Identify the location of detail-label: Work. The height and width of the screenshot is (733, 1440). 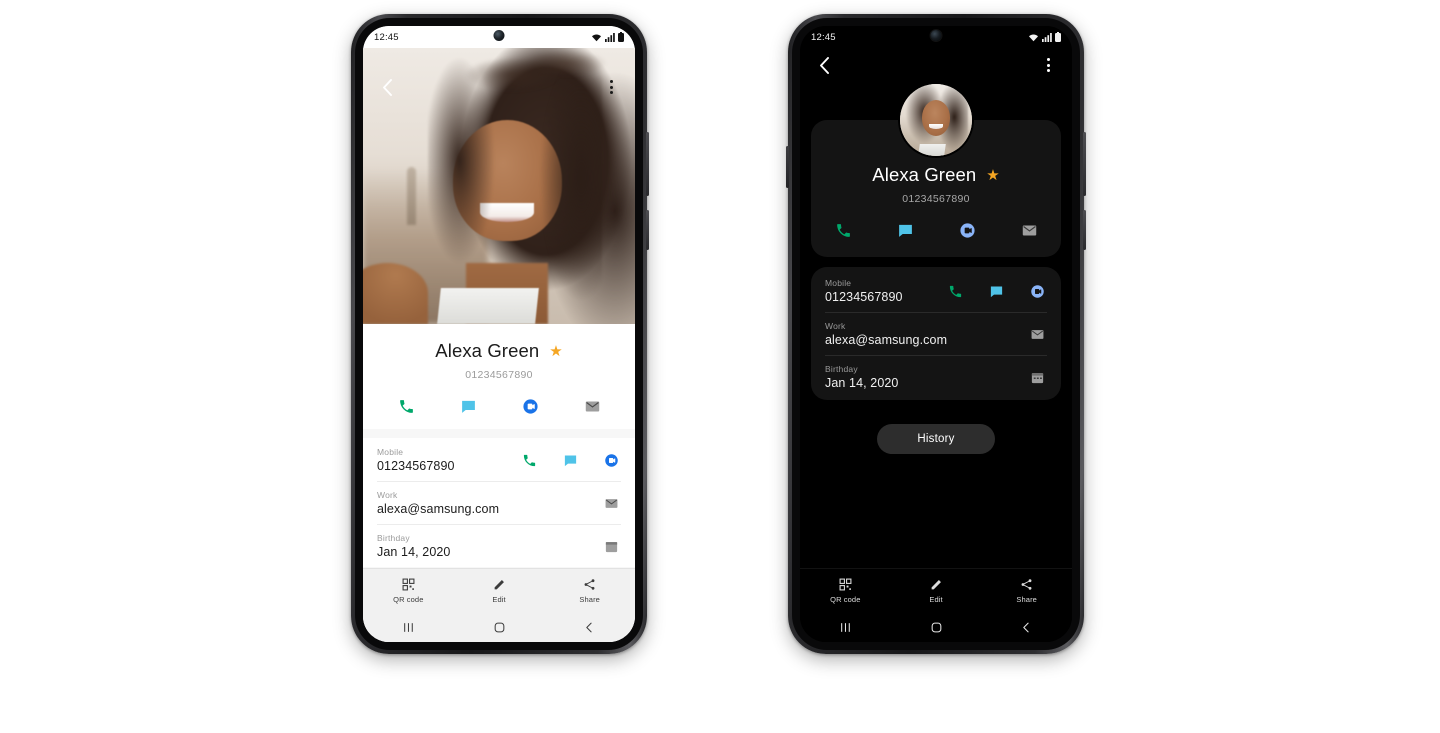
(835, 326).